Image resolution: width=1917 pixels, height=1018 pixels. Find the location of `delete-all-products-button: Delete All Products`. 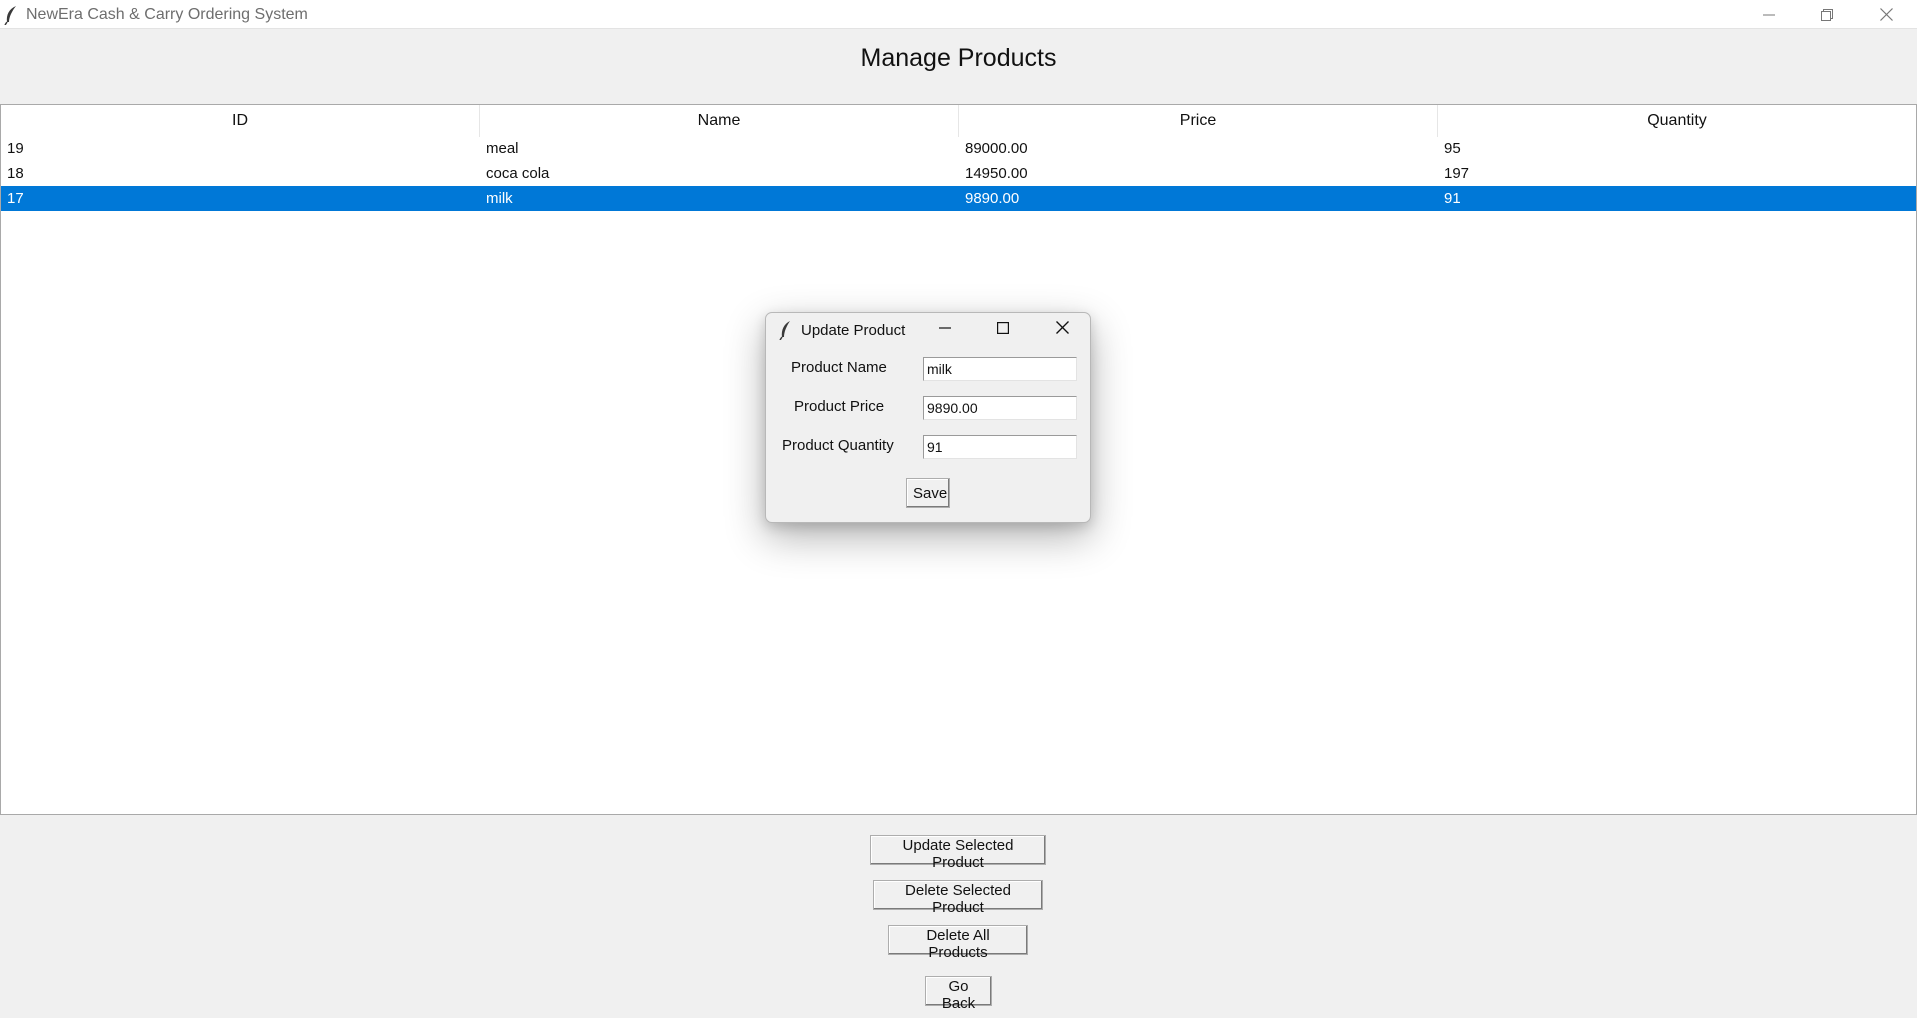

delete-all-products-button: Delete All Products is located at coordinates (958, 943).